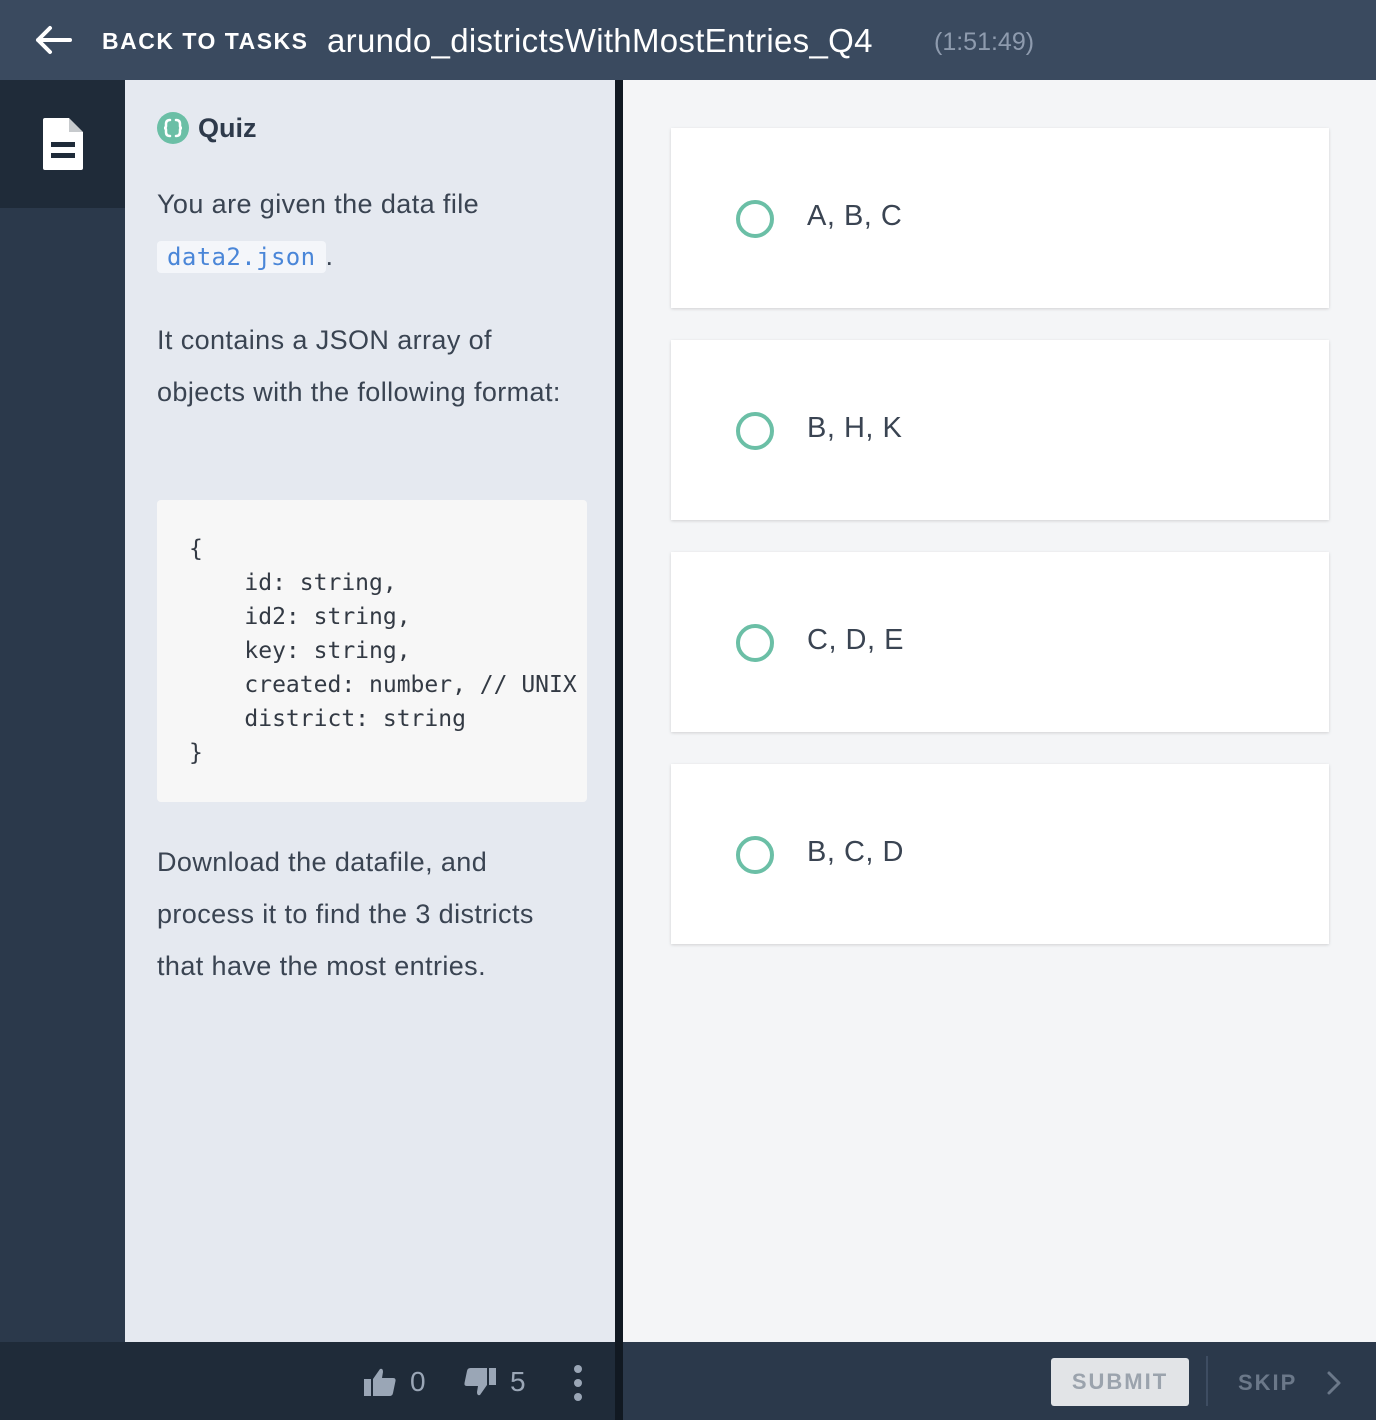  Describe the element at coordinates (241, 257) in the screenshot. I see `file-name-code: data2.json` at that location.